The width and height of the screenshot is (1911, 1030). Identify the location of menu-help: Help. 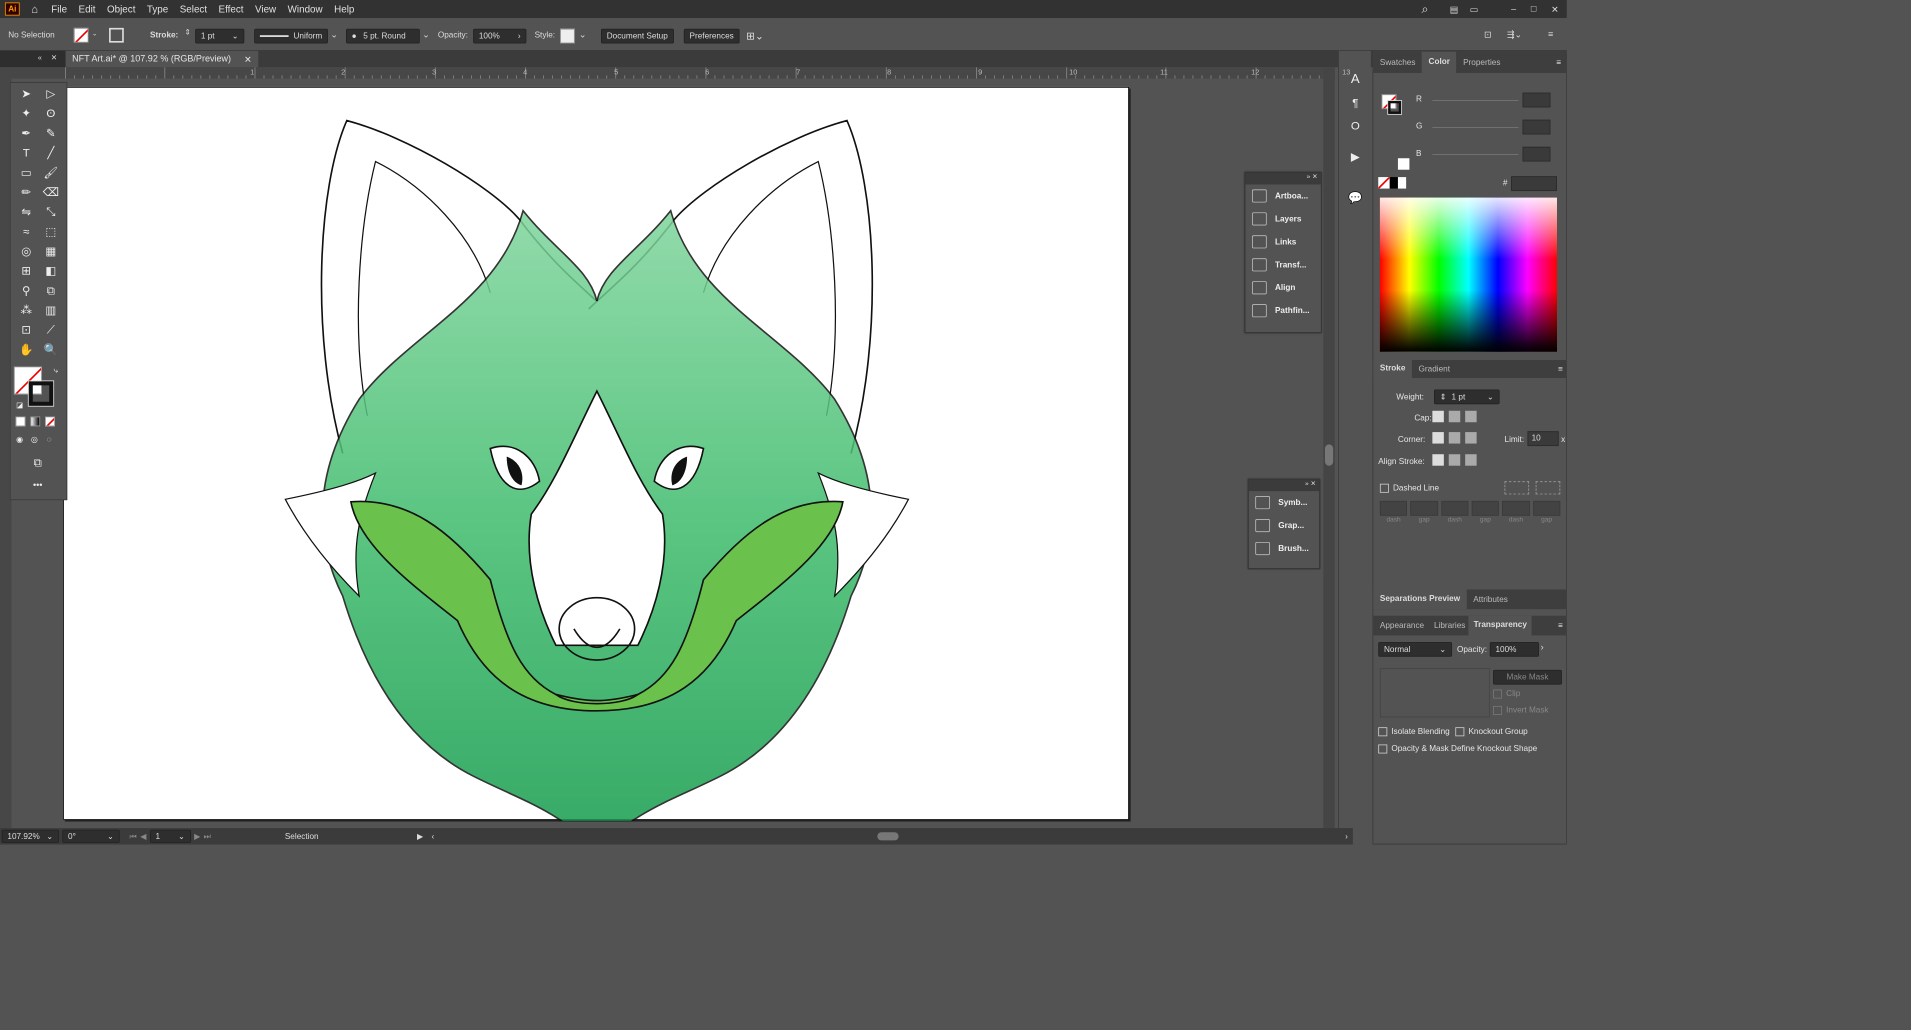
(344, 8).